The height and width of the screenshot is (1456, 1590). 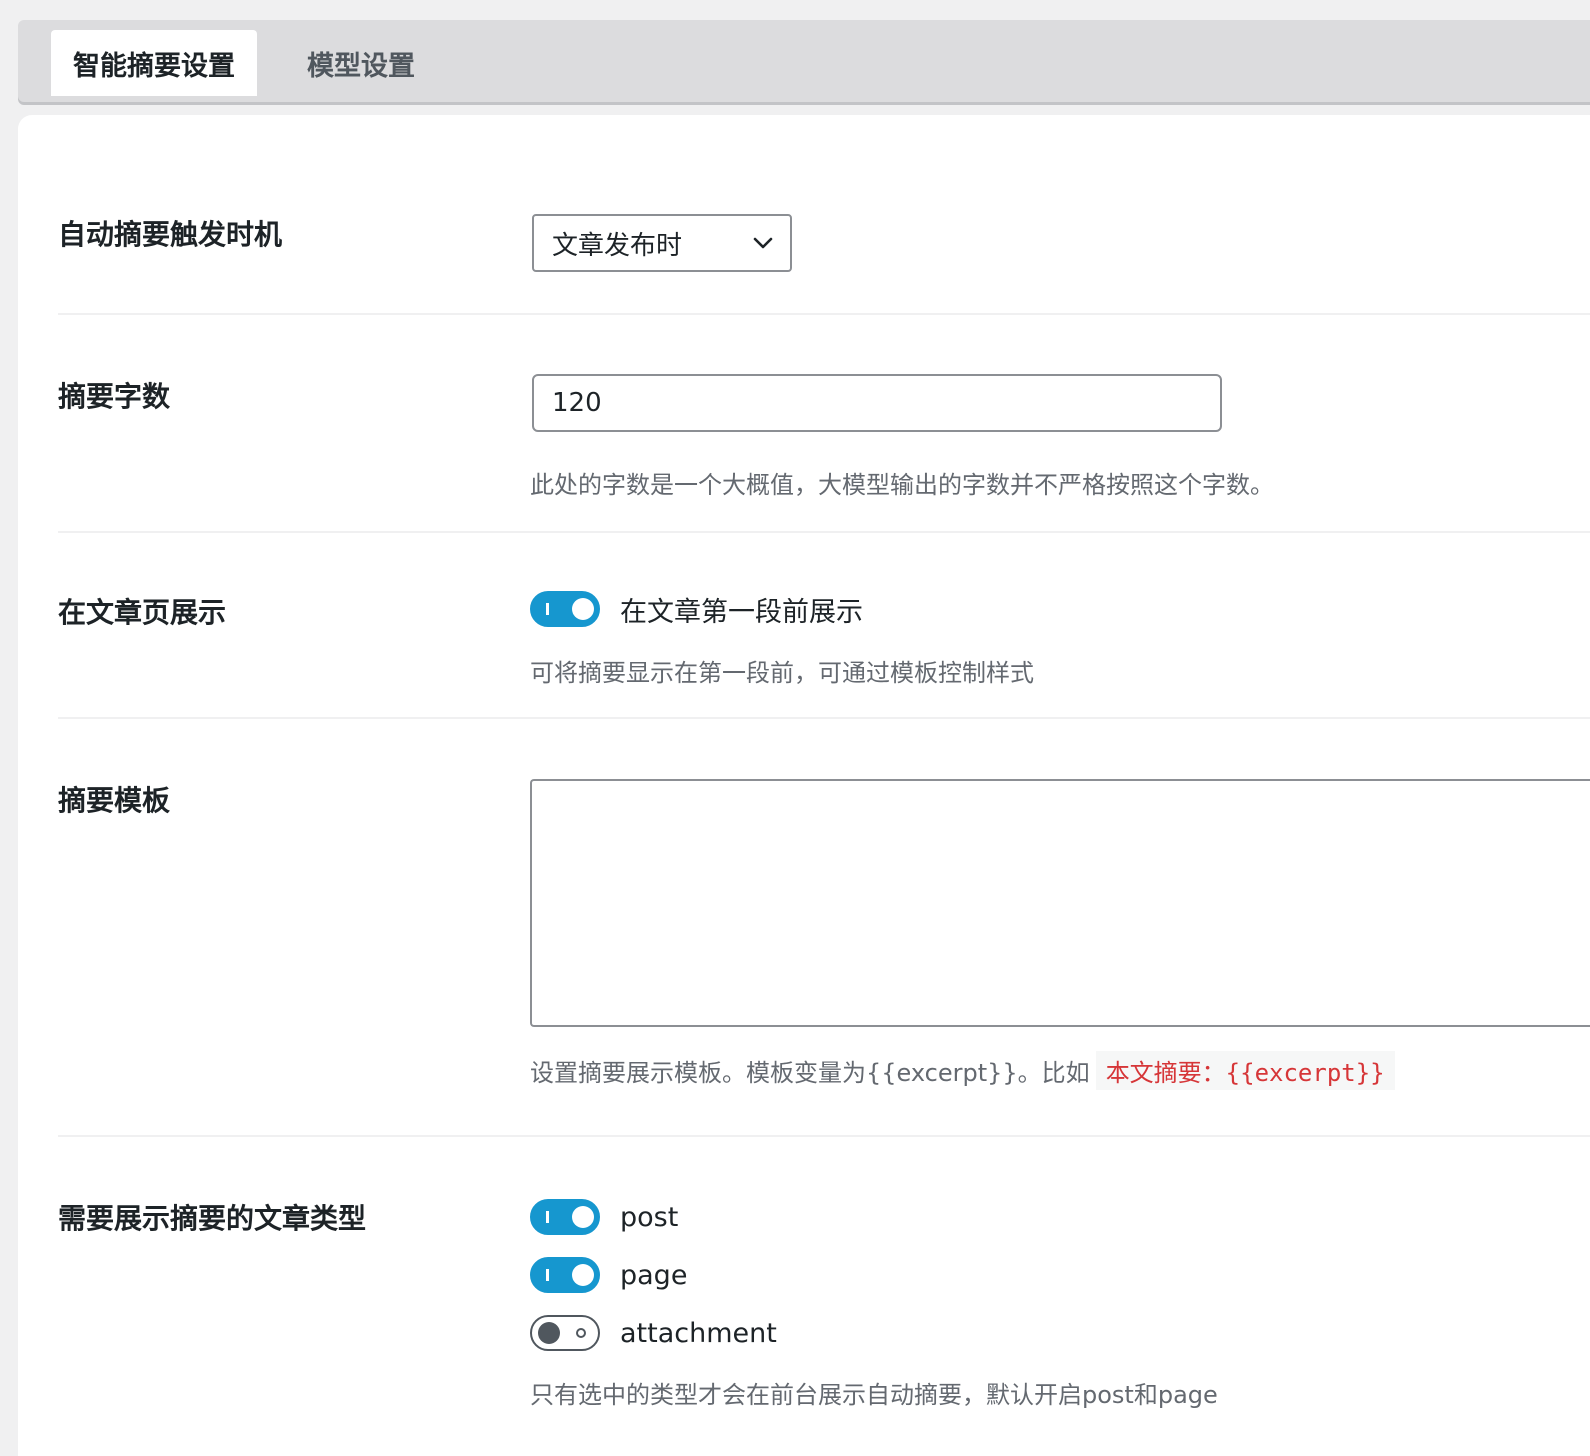 What do you see at coordinates (741, 612) in the screenshot?
I see `display-toggle-label: 在文章第一段前展示` at bounding box center [741, 612].